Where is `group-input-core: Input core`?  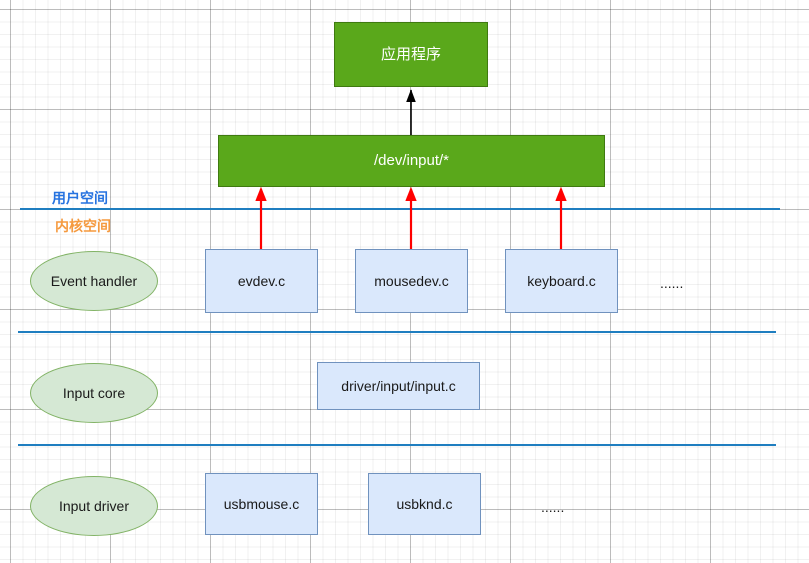
group-input-core: Input core is located at coordinates (94, 393).